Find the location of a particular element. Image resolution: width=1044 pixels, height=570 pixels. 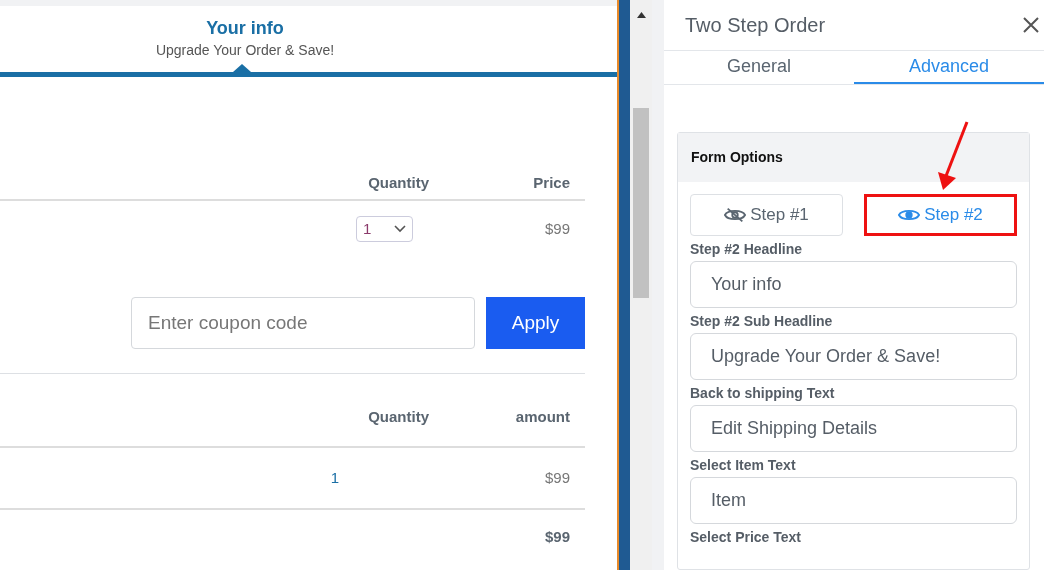

eye-slash-icon is located at coordinates (735, 215).